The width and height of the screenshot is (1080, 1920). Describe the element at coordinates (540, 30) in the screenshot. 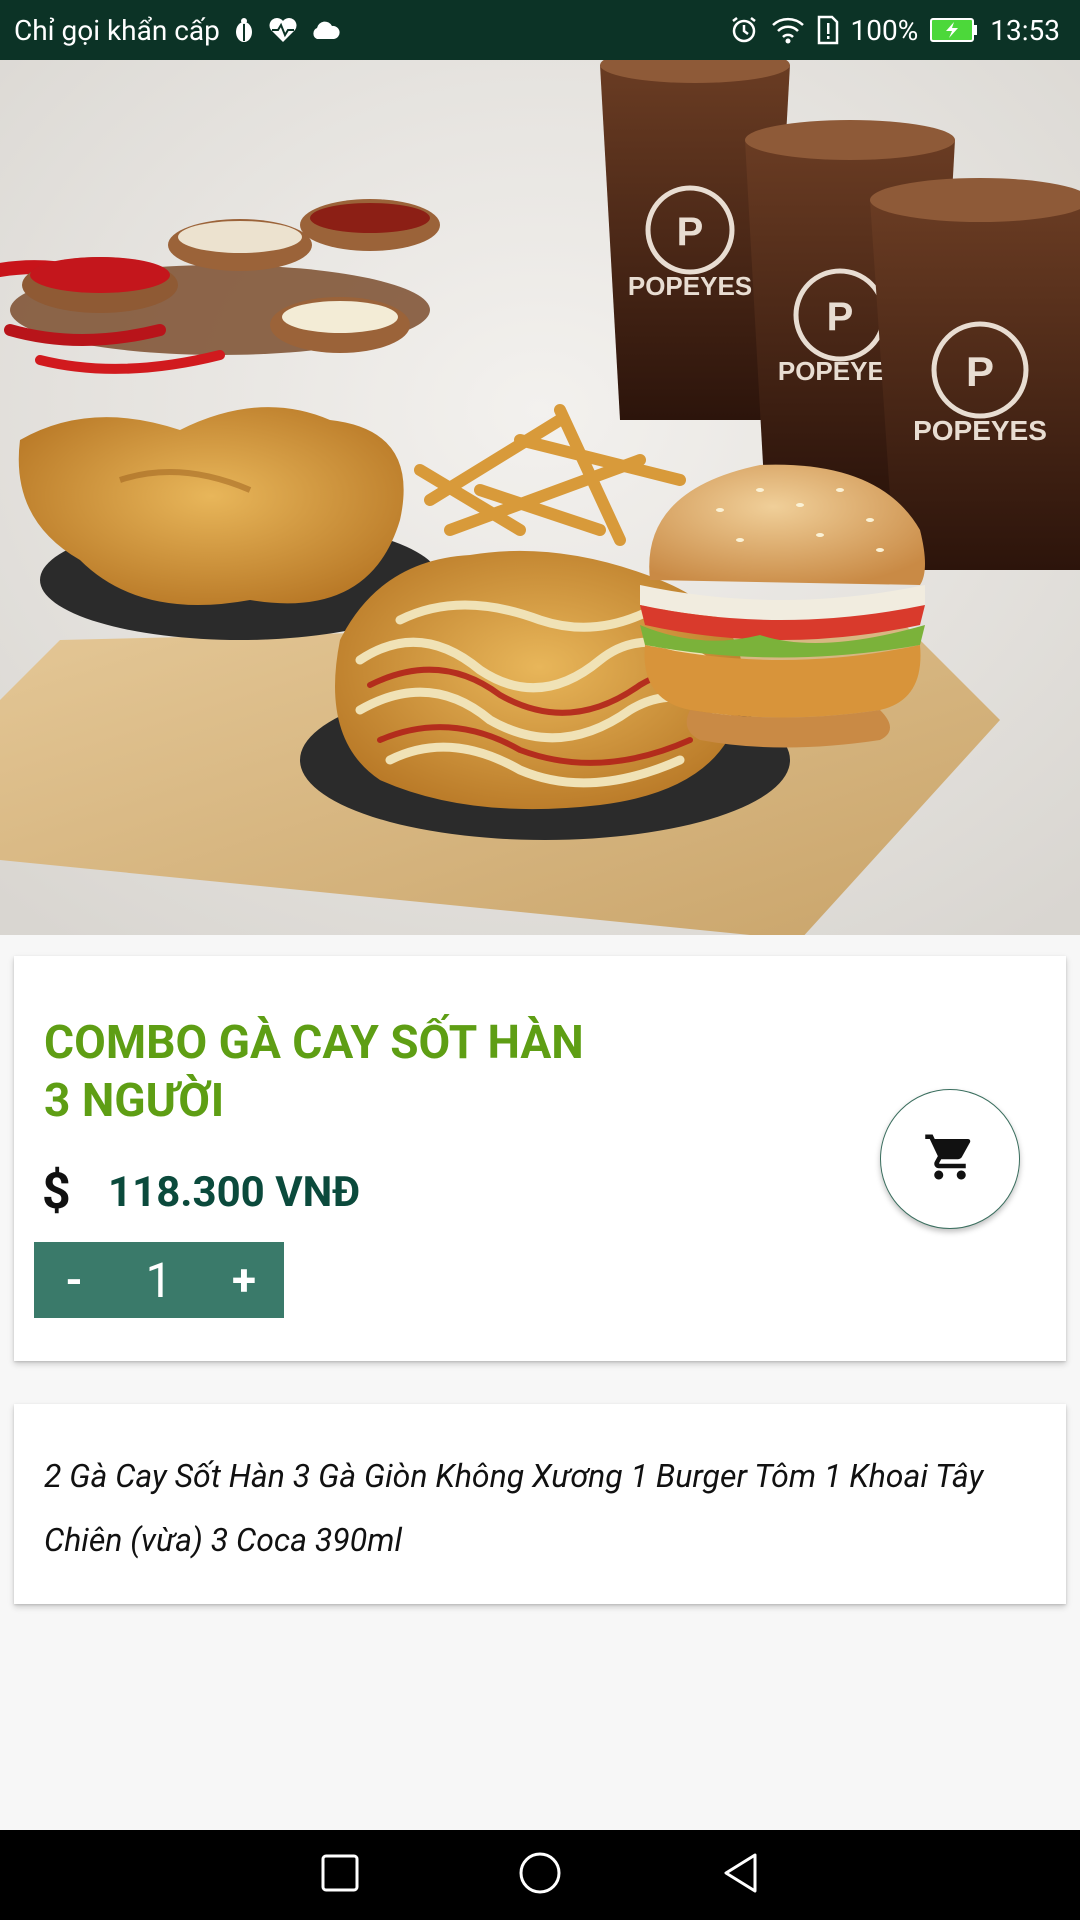

I see `status-bar: Chỉ gọi khẩn cấp 100% 13:53` at that location.